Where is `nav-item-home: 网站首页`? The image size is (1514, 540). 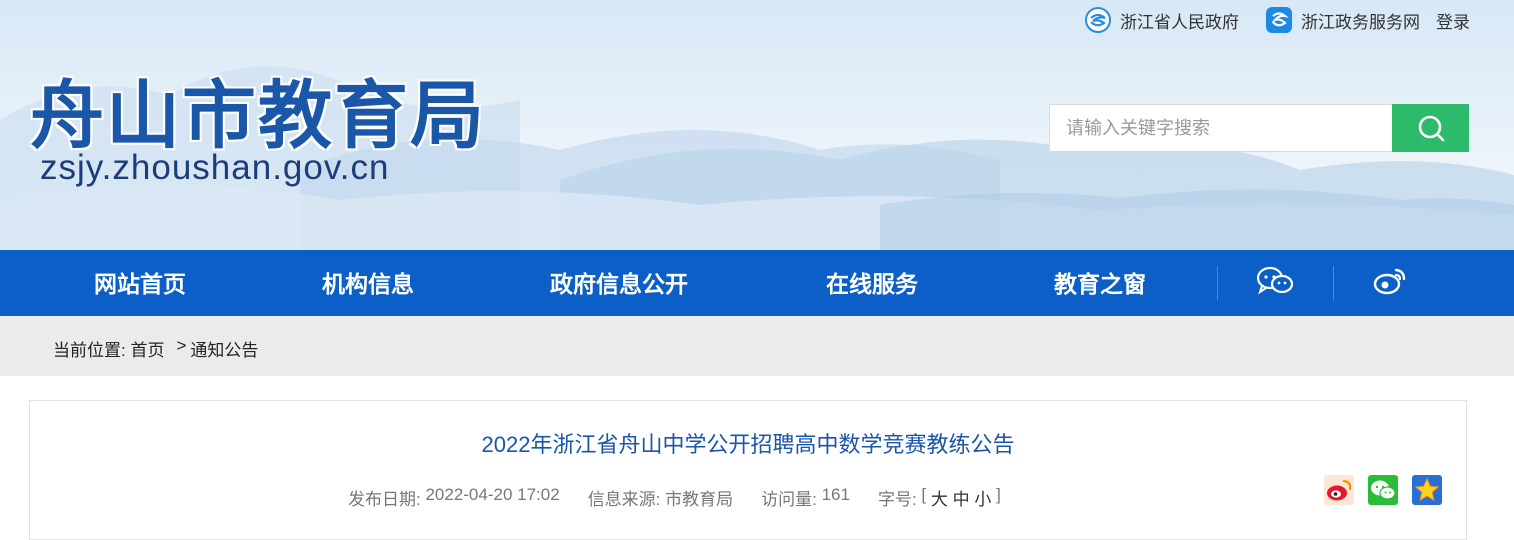 nav-item-home: 网站首页 is located at coordinates (140, 283).